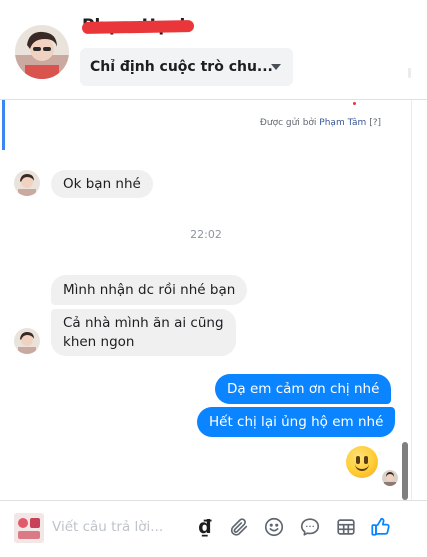  I want to click on emoji-icon, so click(274, 527).